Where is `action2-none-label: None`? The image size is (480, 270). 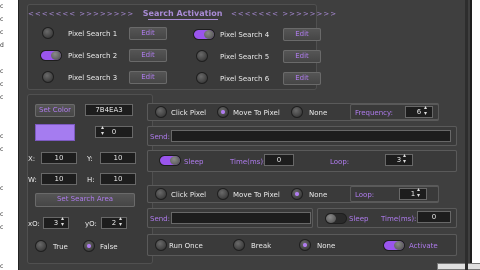 action2-none-label: None is located at coordinates (318, 195).